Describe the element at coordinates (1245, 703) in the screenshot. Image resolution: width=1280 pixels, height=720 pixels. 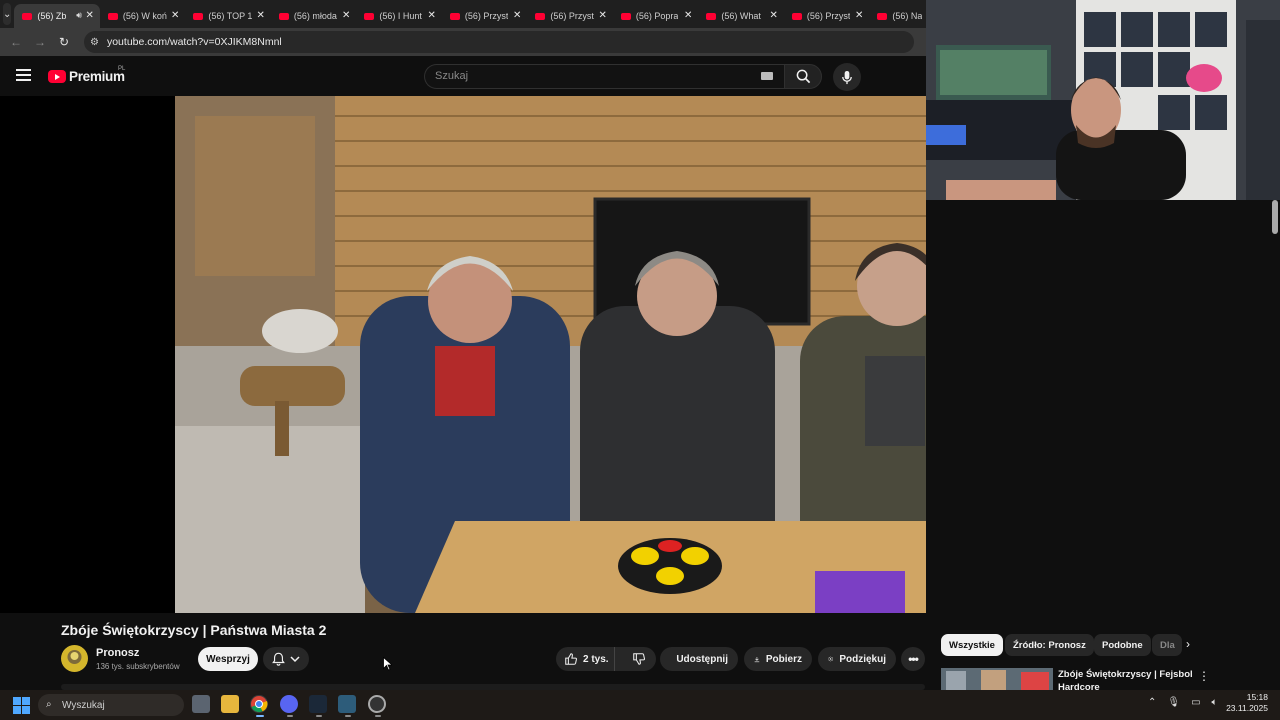
I see `taskbar-clock: 15:18 23.11.2025` at that location.